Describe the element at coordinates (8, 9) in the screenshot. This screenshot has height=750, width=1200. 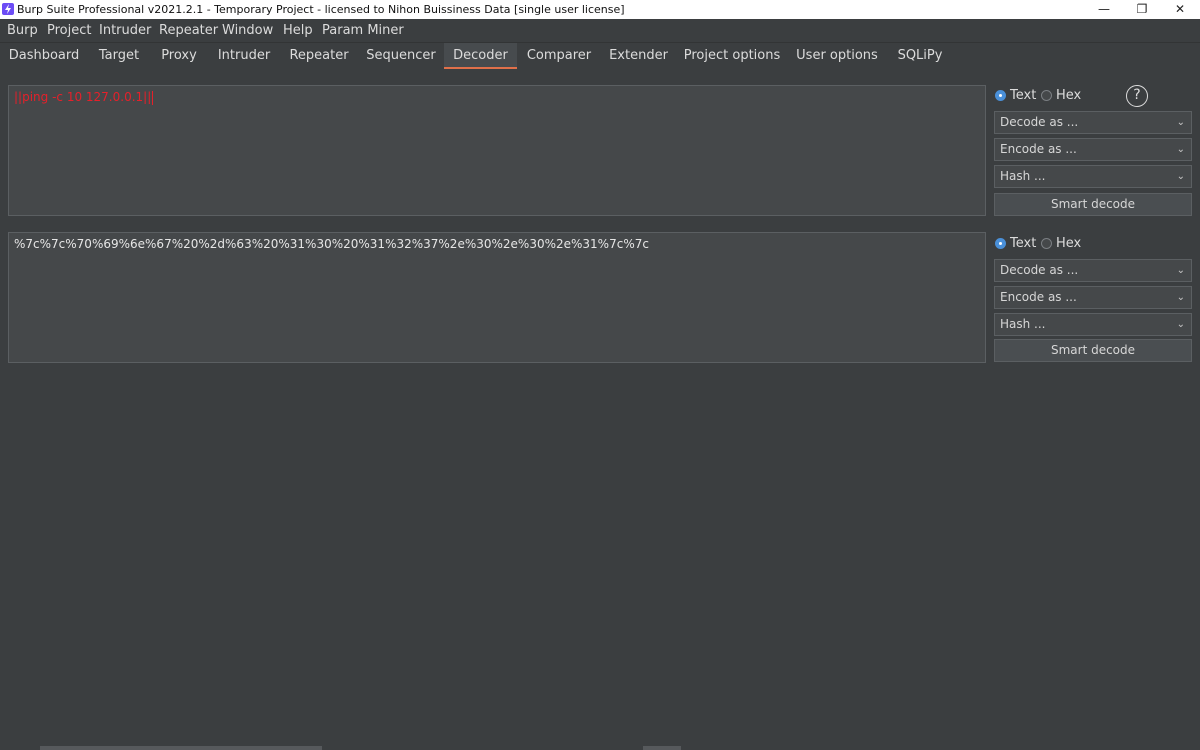
I see `burp-logo-icon` at that location.